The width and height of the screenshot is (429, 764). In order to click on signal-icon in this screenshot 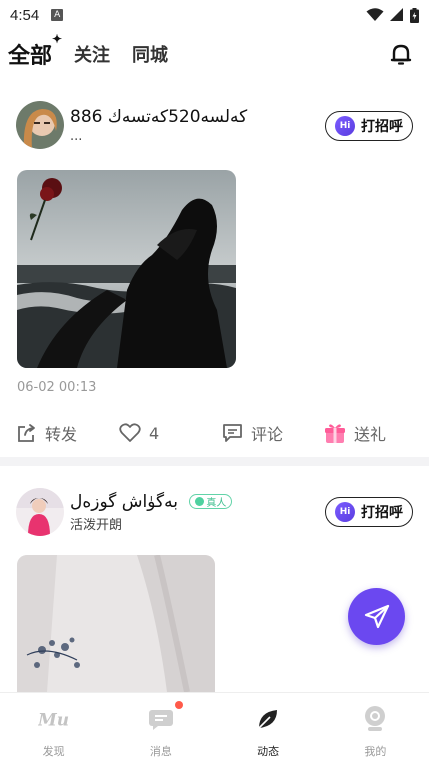, I will do `click(396, 14)`.